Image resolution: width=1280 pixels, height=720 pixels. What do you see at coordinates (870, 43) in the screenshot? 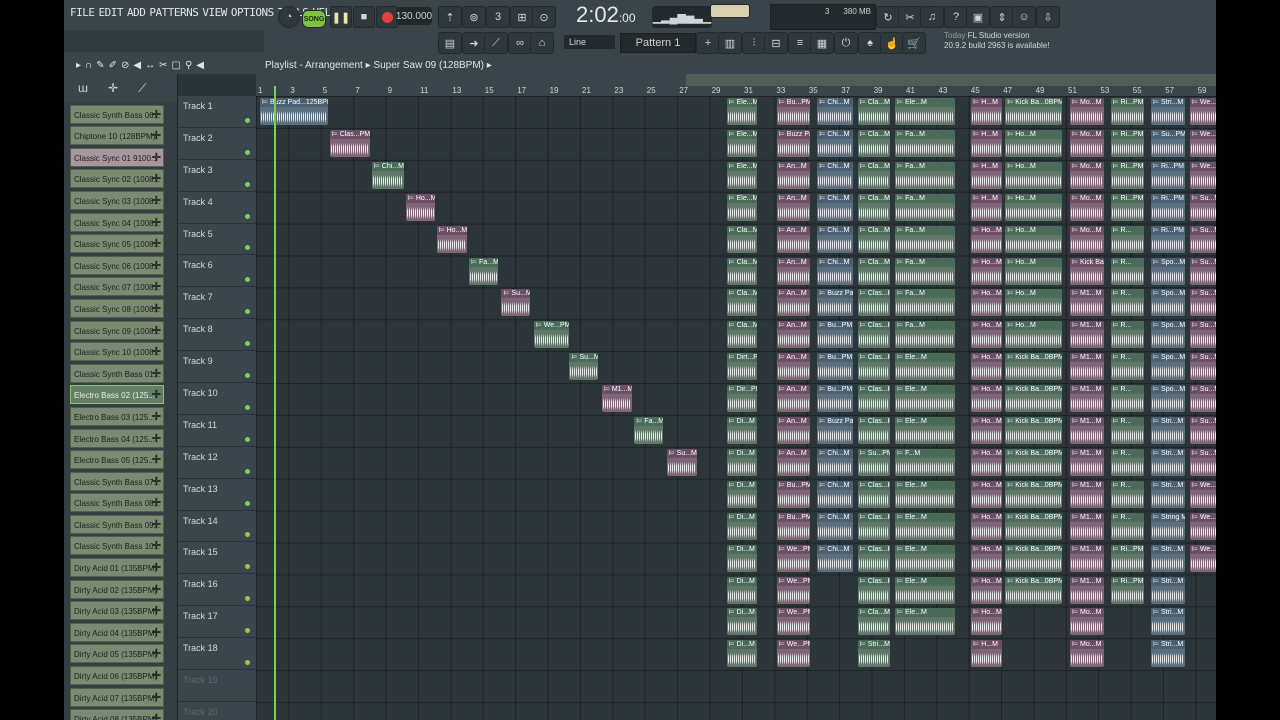
I see `tools-icon: ♠` at bounding box center [870, 43].